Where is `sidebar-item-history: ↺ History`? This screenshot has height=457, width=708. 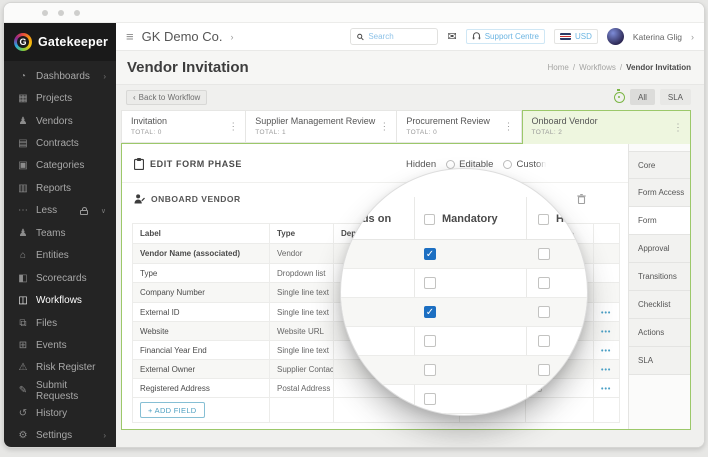
sidebar-item-history: ↺ History is located at coordinates (60, 413).